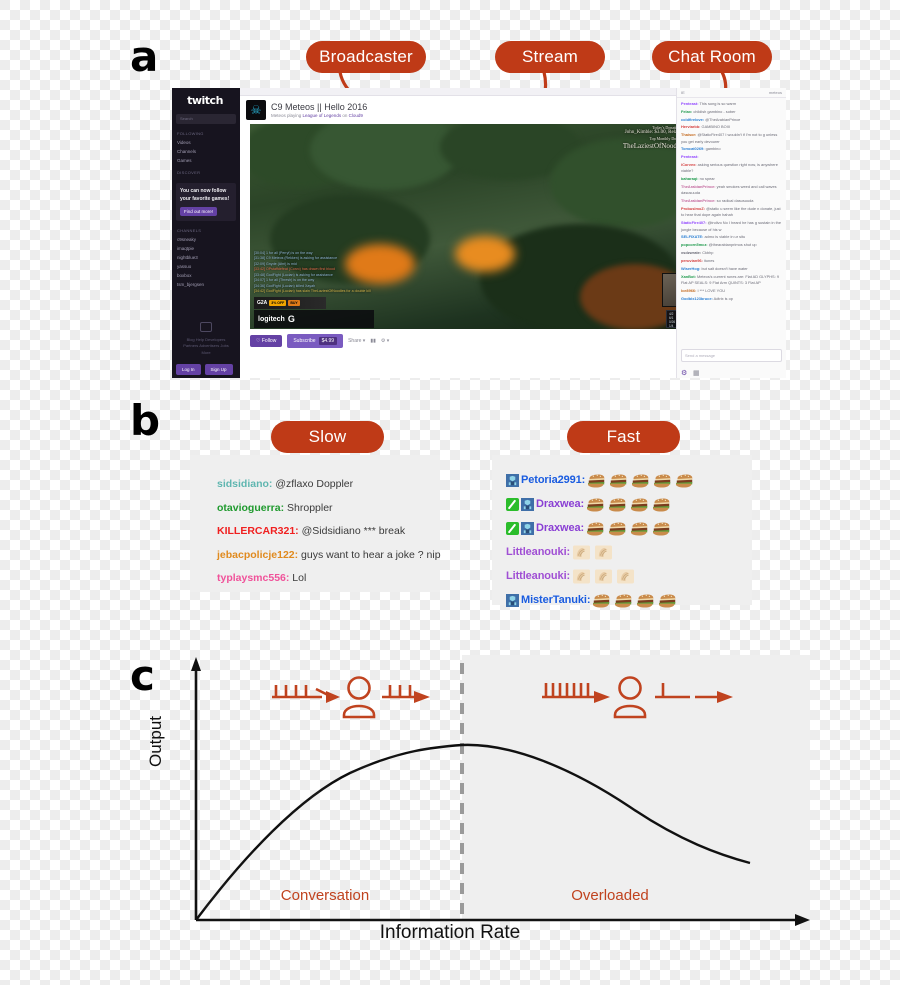 The height and width of the screenshot is (985, 900). I want to click on chat-username: Herviarbb:, so click(690, 126).